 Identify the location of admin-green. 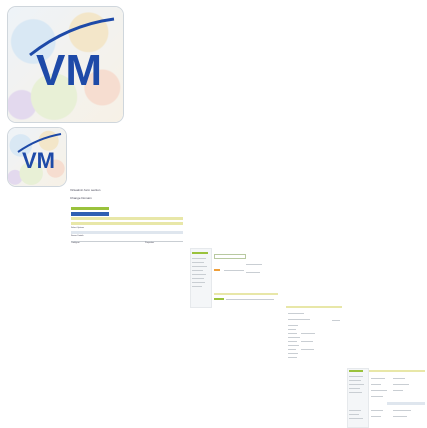
(356, 371).